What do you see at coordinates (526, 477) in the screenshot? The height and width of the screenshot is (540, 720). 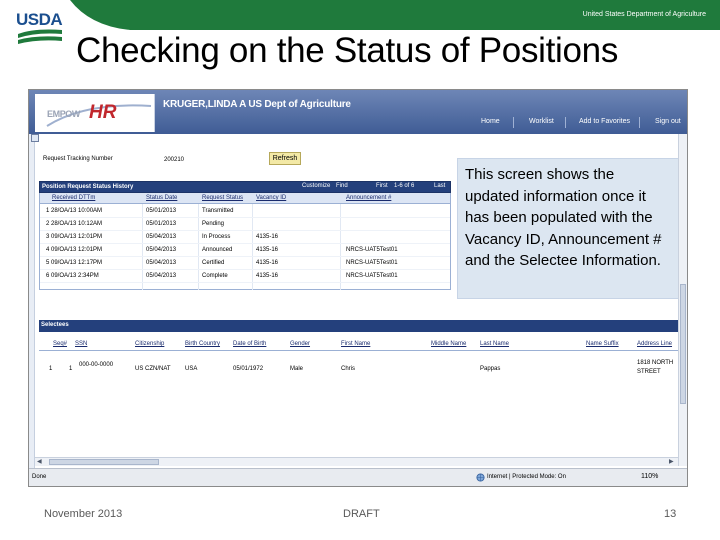 I see `status-zone-text: Internet | Protected Mode: On` at bounding box center [526, 477].